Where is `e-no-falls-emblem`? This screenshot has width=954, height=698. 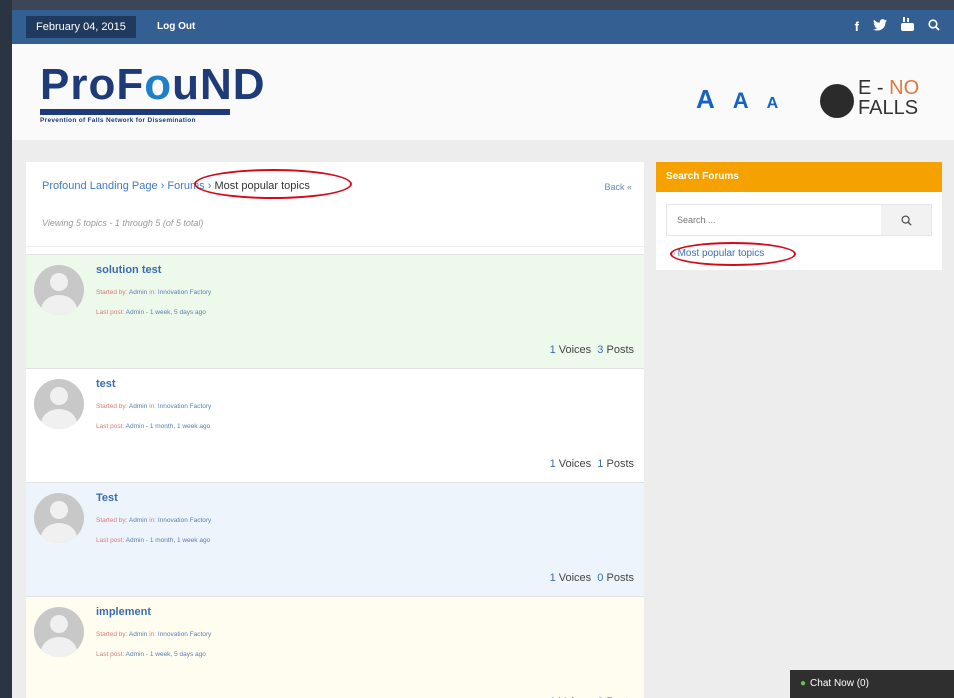
e-no-falls-emblem is located at coordinates (837, 101).